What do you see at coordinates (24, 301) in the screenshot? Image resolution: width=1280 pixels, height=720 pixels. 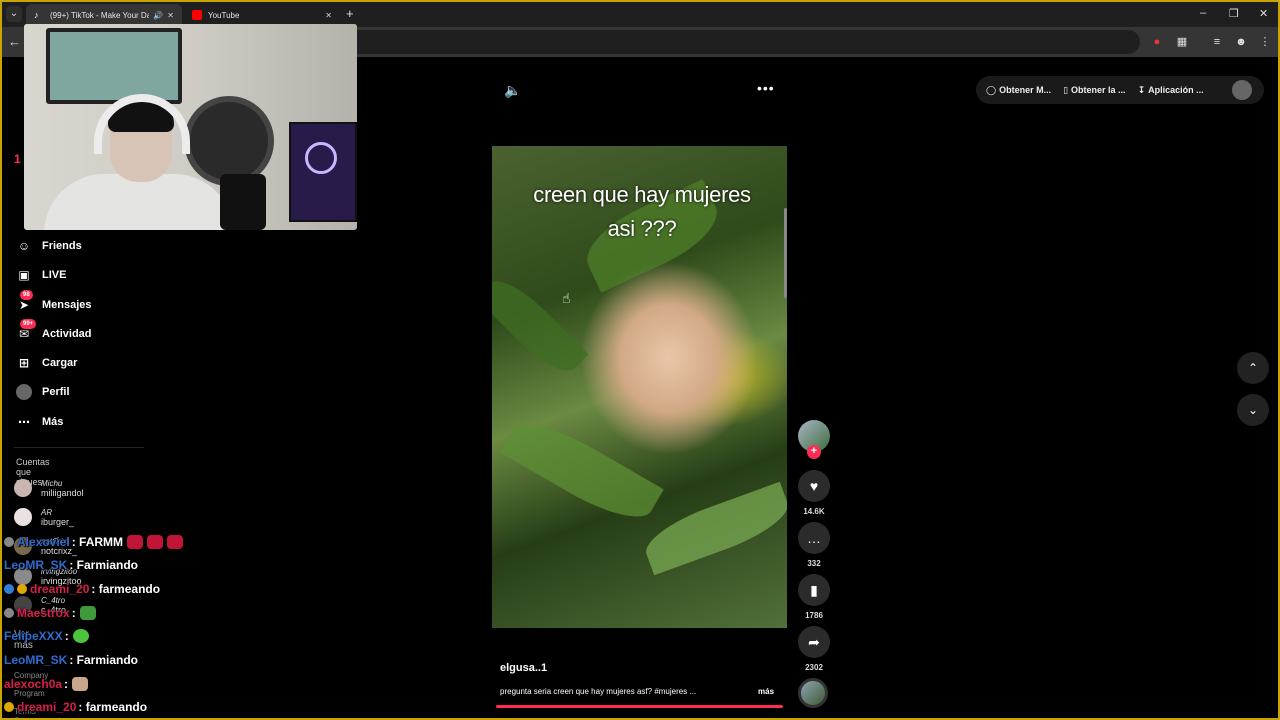 I see `messages-icon: ➤ 98` at bounding box center [24, 301].